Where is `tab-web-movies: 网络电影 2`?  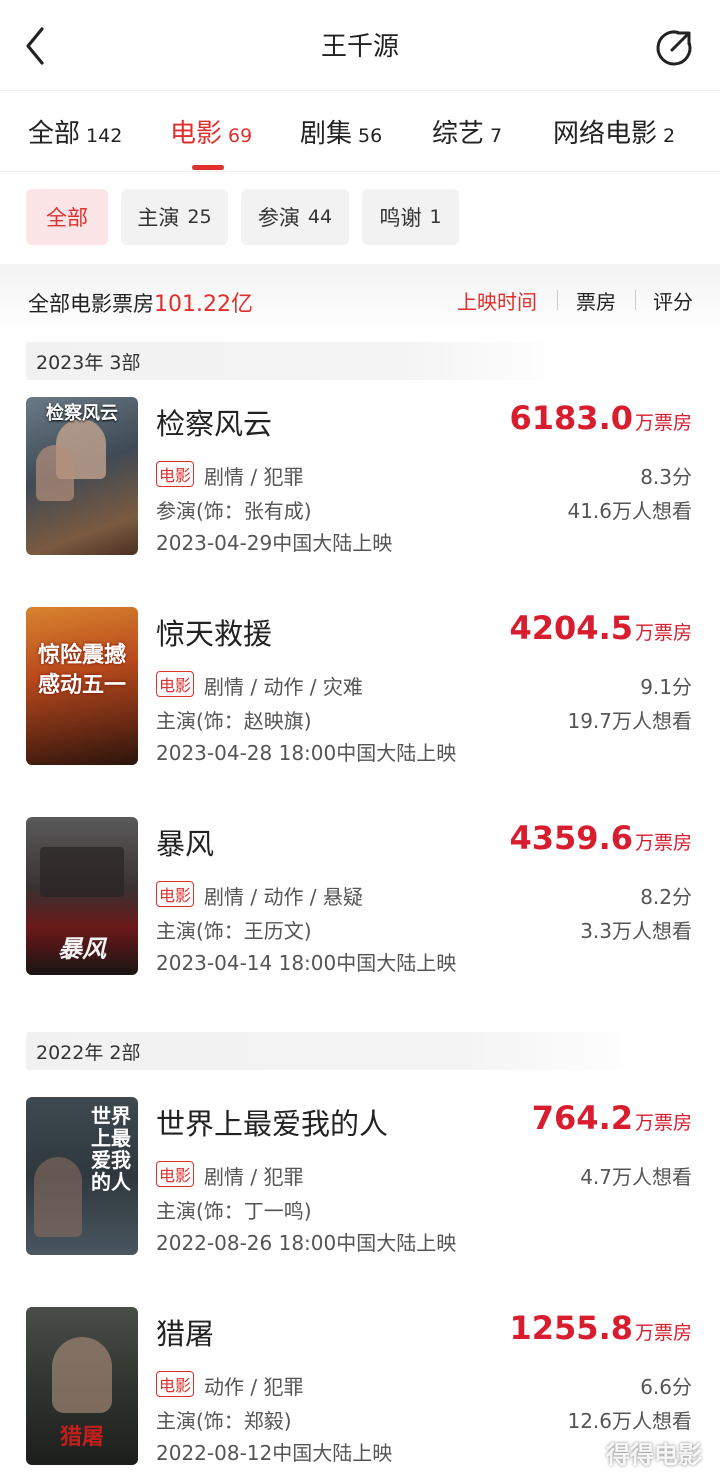
tab-web-movies: 网络电影 2 is located at coordinates (614, 131).